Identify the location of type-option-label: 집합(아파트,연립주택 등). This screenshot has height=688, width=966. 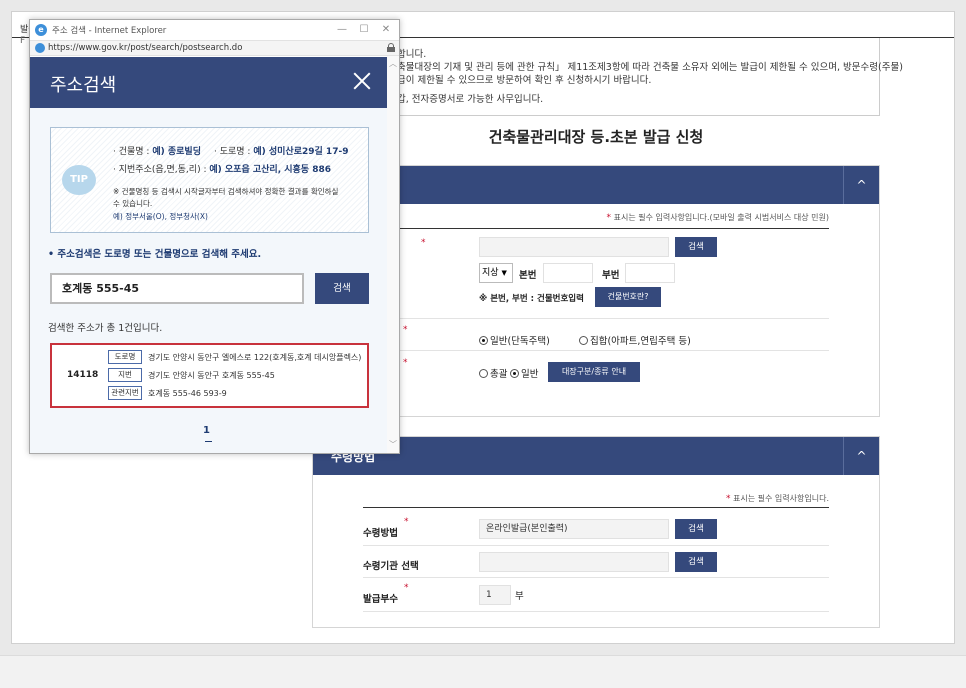
(640, 341).